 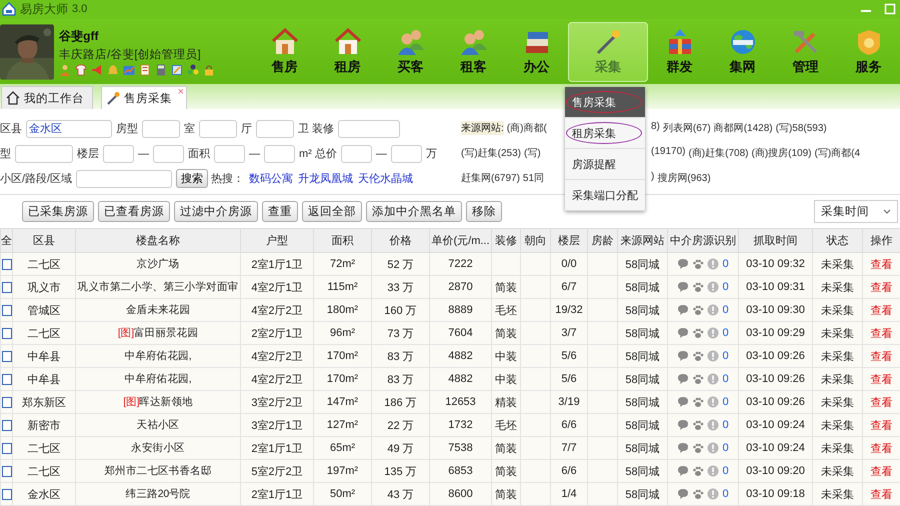 I want to click on megaphone-icon, so click(x=97, y=70).